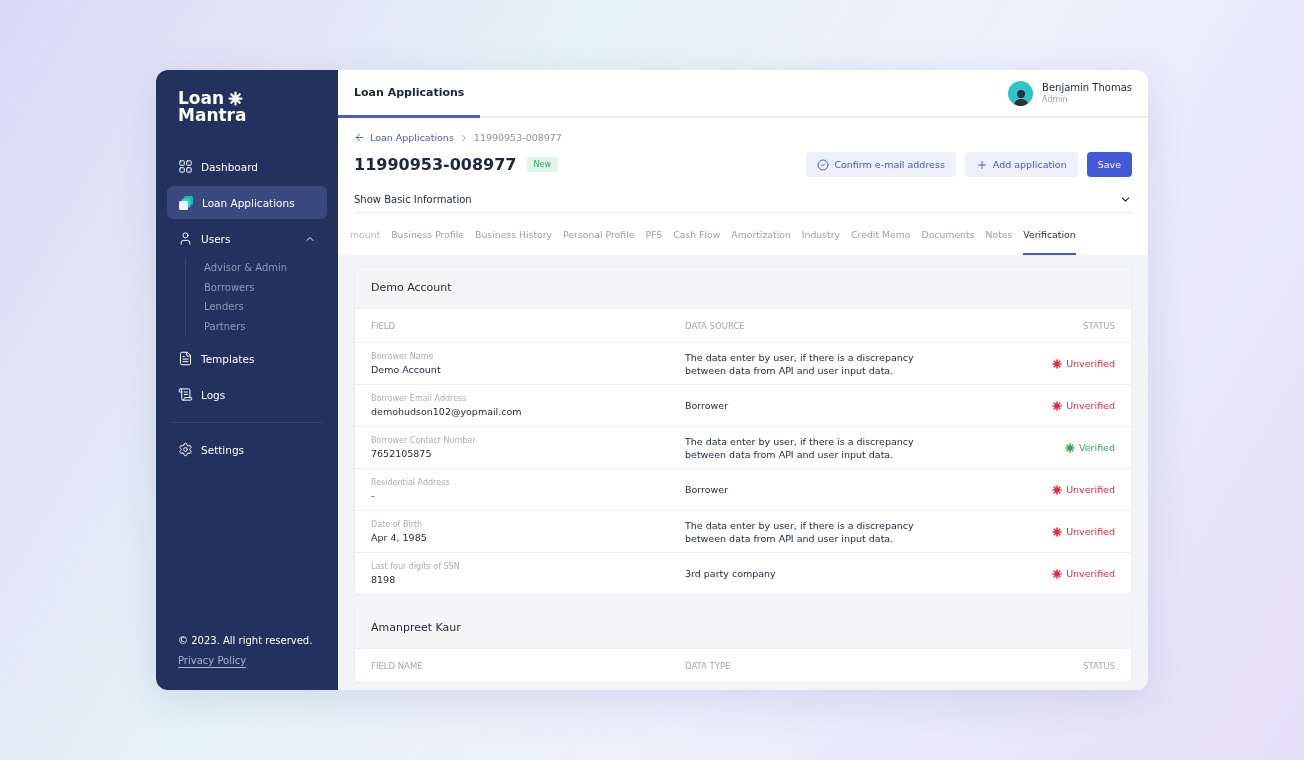  What do you see at coordinates (743, 199) in the screenshot?
I see `basic-info-toggle: Show Basic Information` at bounding box center [743, 199].